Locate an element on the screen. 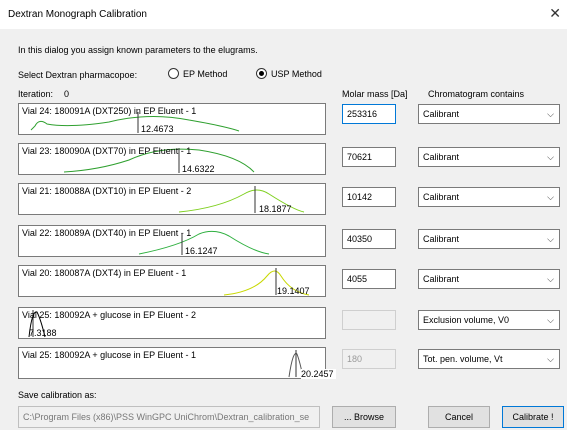 This screenshot has width=567, height=430. molar-mass-input: 40350 is located at coordinates (369, 239).